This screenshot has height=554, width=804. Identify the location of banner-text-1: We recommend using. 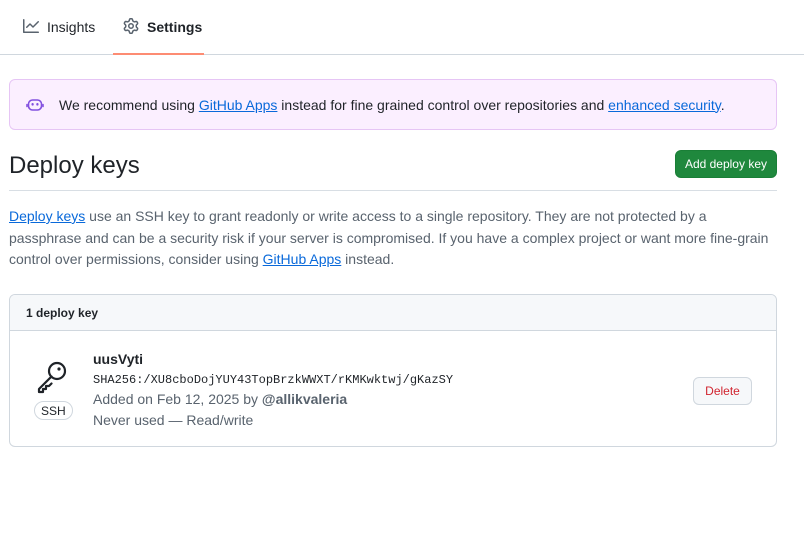
(129, 104).